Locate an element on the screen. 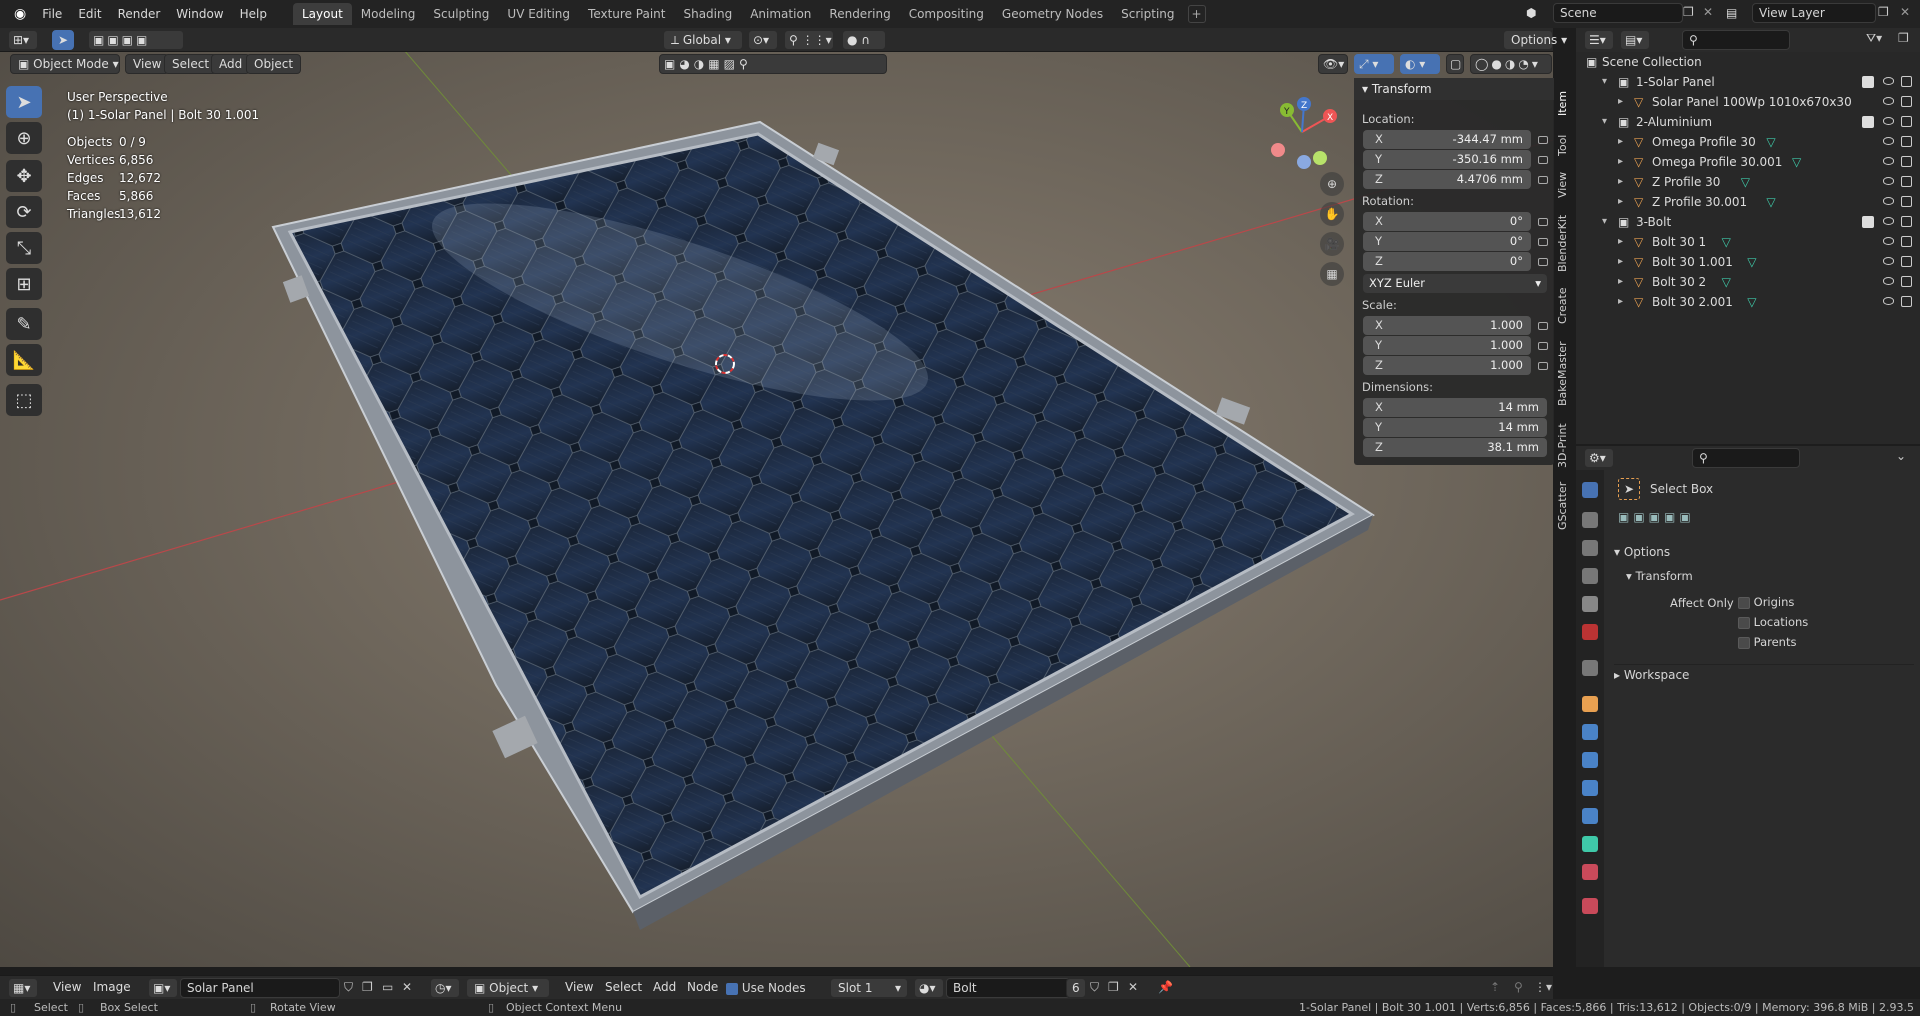 This screenshot has width=1920, height=1016. exclude-checkbox is located at coordinates (1868, 222).